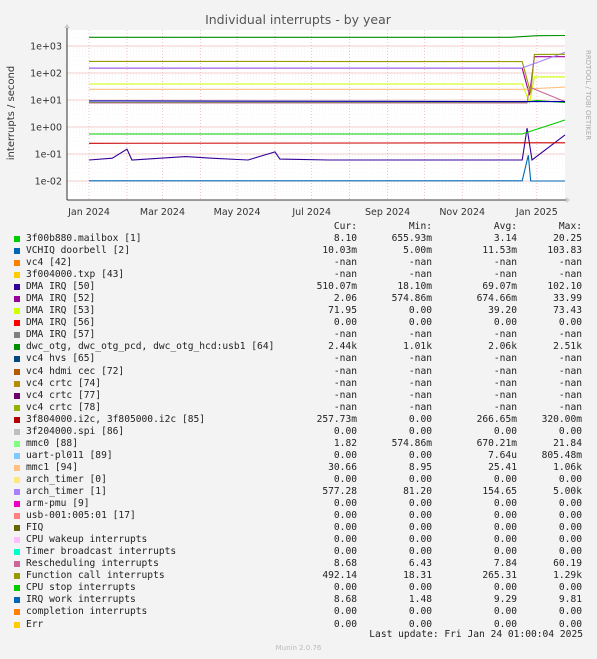 The width and height of the screenshot is (597, 659). What do you see at coordinates (116, 419) in the screenshot?
I see `legend-name: 3f804000.i2c, 3f805000.i2c [85]` at bounding box center [116, 419].